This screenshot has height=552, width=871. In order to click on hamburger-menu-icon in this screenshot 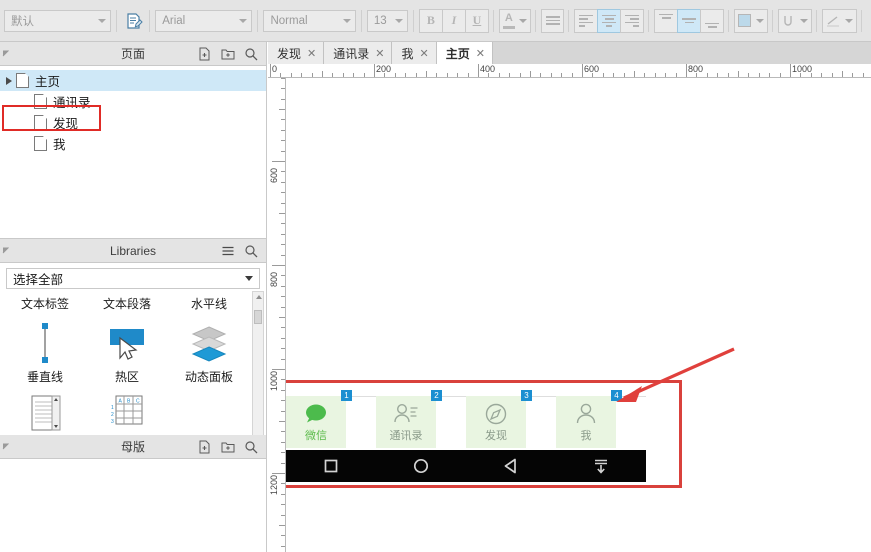, I will do `click(228, 251)`.